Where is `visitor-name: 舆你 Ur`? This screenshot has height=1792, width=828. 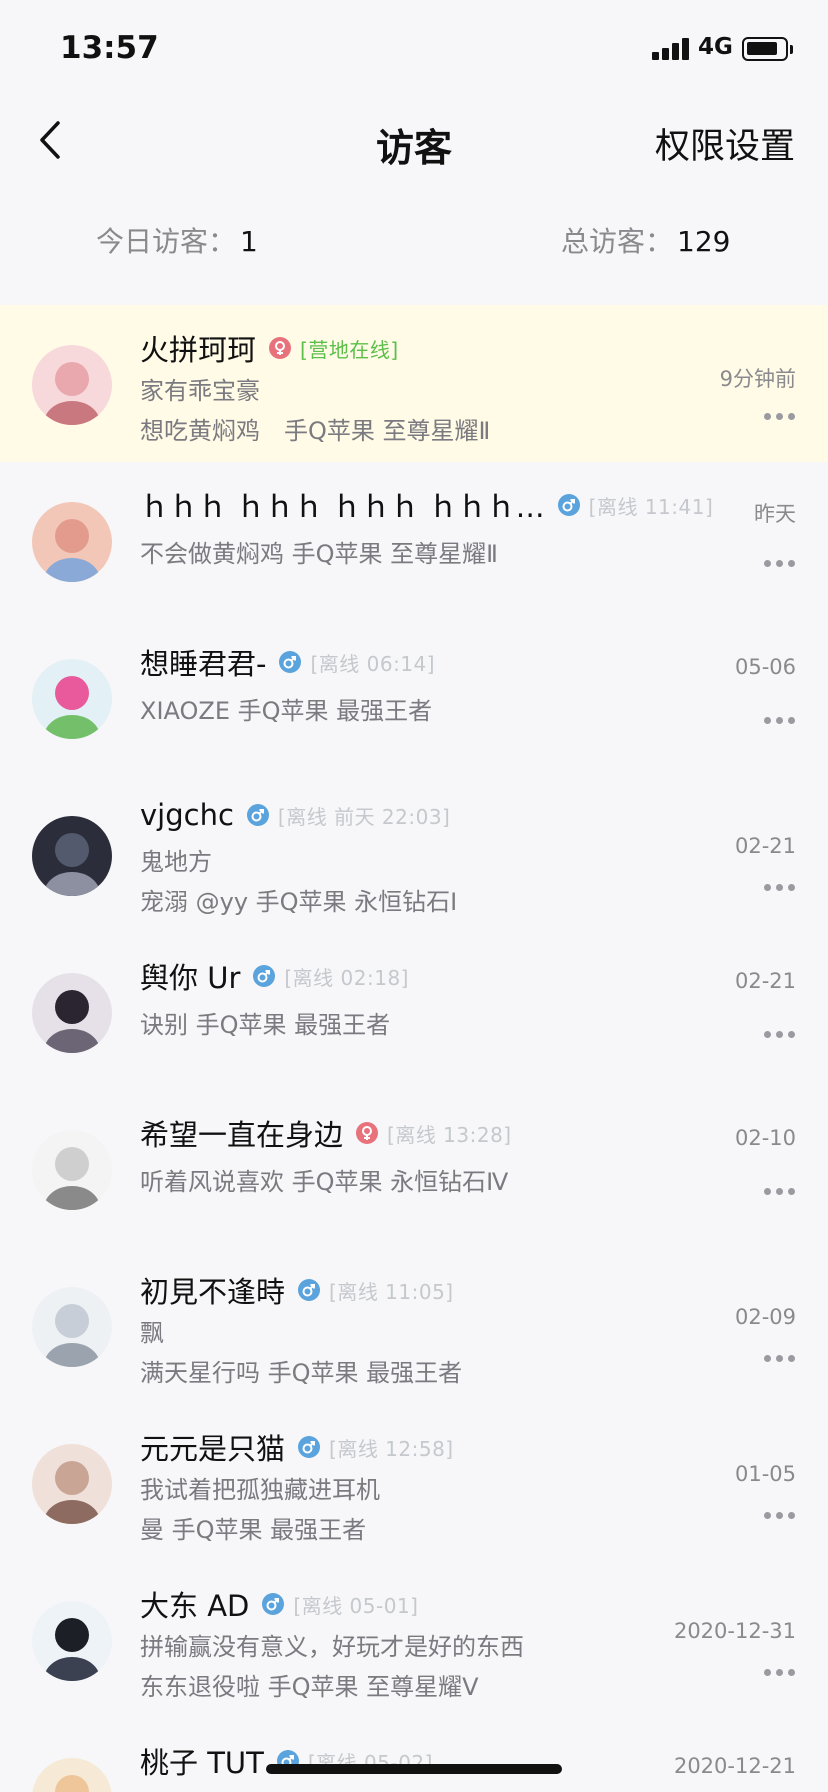
visitor-name: 舆你 Ur is located at coordinates (190, 978).